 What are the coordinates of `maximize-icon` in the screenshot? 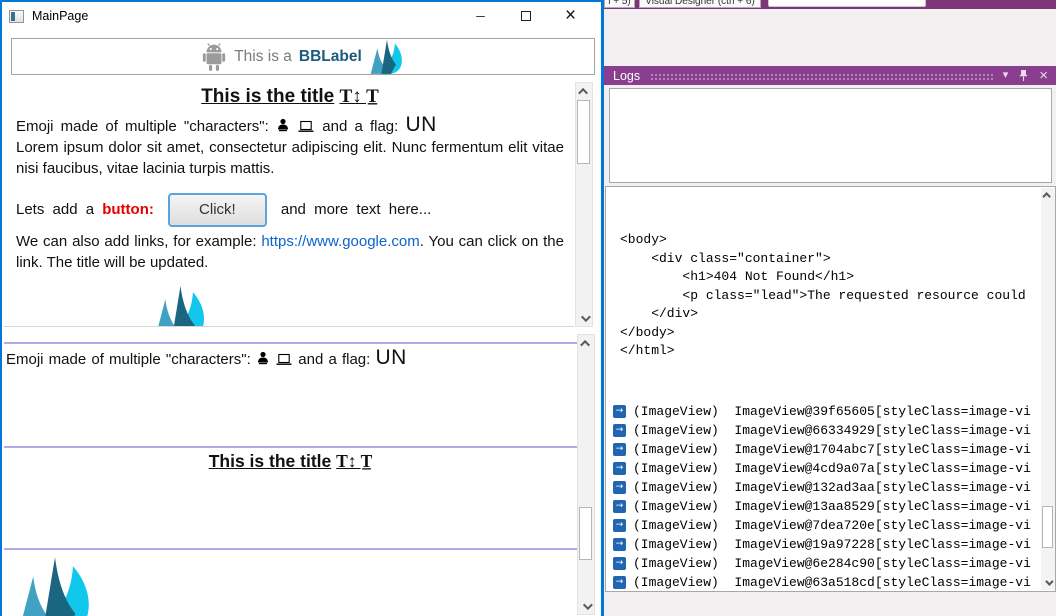 It's located at (525, 16).